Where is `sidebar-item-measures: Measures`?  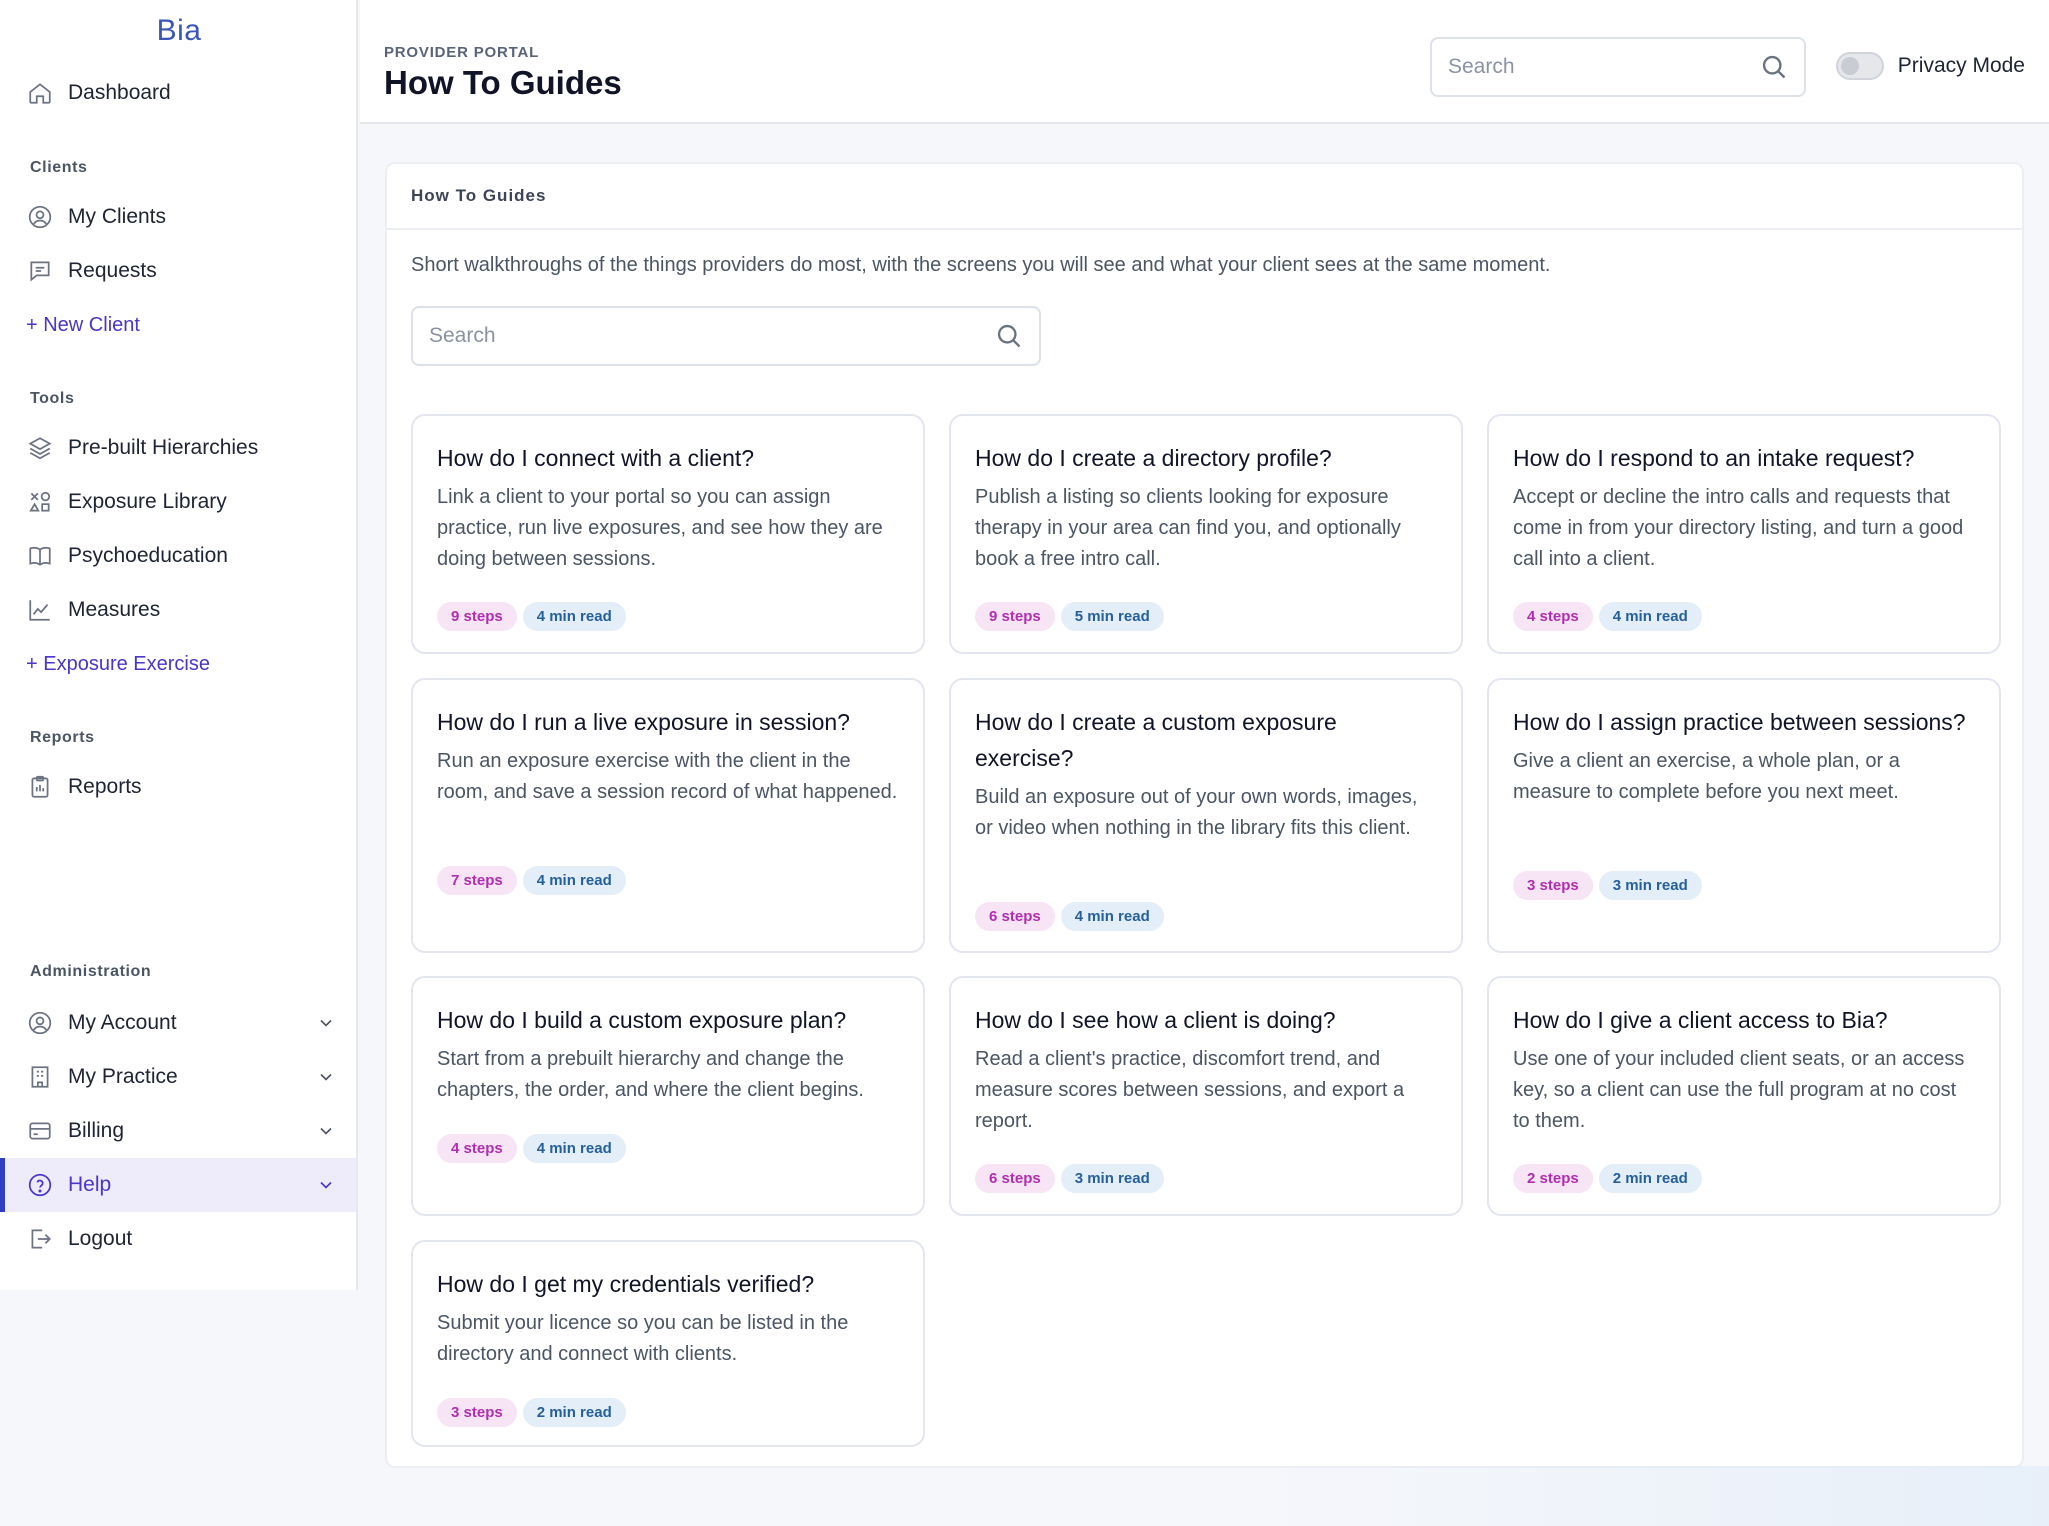
sidebar-item-measures: Measures is located at coordinates (178, 610).